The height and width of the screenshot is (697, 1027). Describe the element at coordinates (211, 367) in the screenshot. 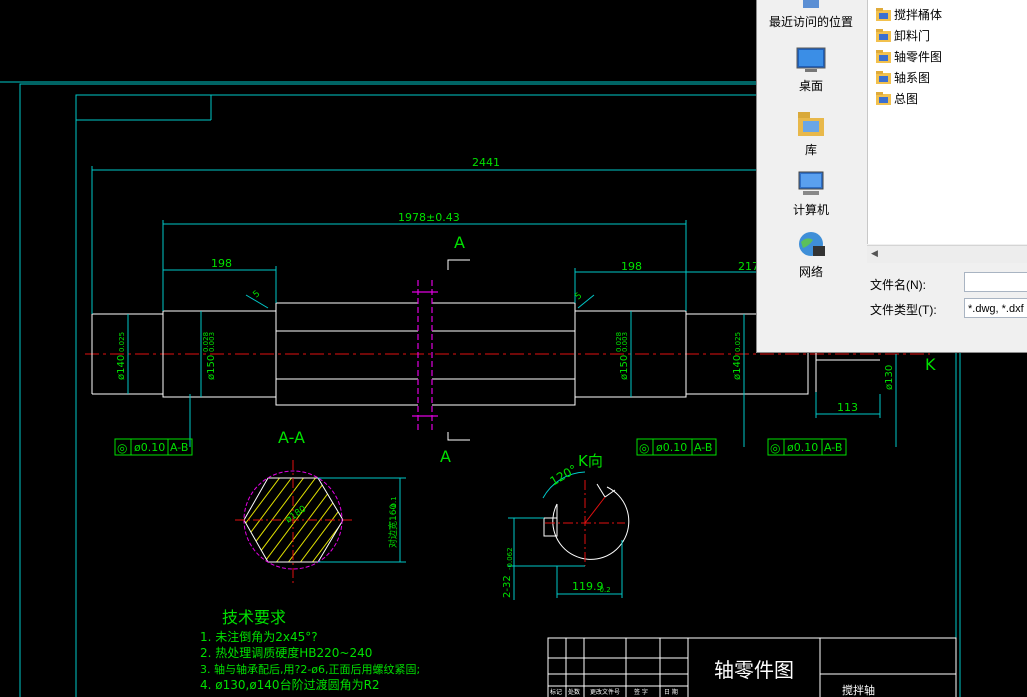

I see `dia-2: ø150` at that location.